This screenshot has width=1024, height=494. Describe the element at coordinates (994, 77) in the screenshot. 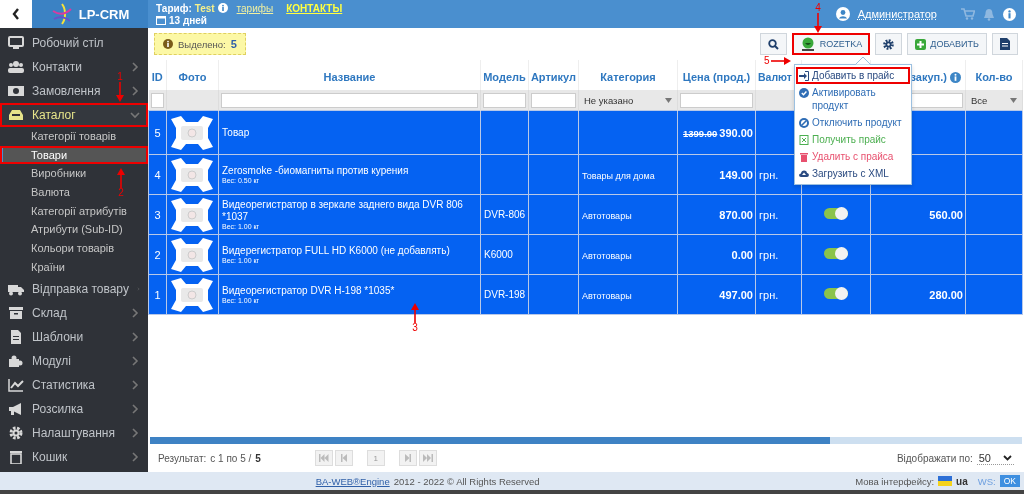

I see `column-header: Кол-во` at that location.